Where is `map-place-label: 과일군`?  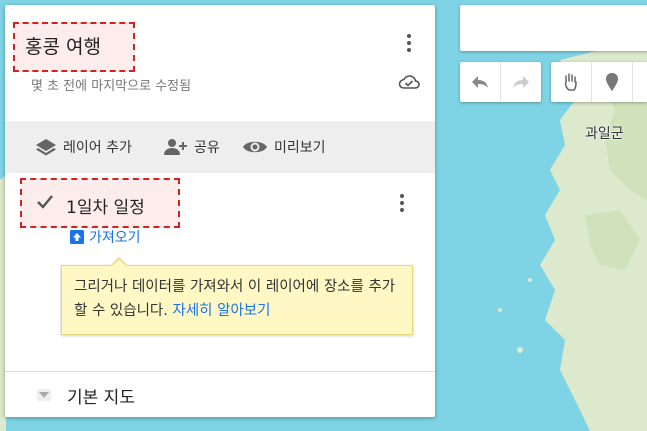 map-place-label: 과일군 is located at coordinates (604, 134).